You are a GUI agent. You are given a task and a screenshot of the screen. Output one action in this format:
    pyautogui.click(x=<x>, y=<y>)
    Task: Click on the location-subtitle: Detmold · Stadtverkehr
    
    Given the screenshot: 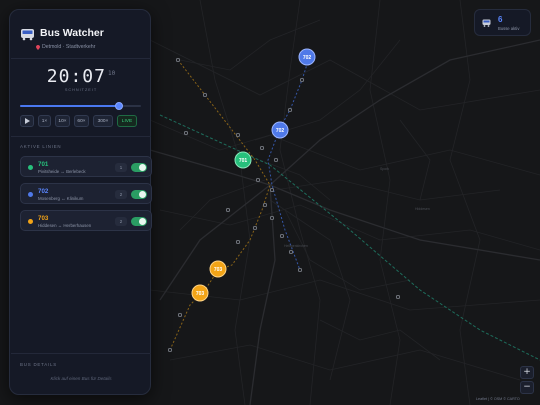 What is the action you would take?
    pyautogui.click(x=65, y=47)
    